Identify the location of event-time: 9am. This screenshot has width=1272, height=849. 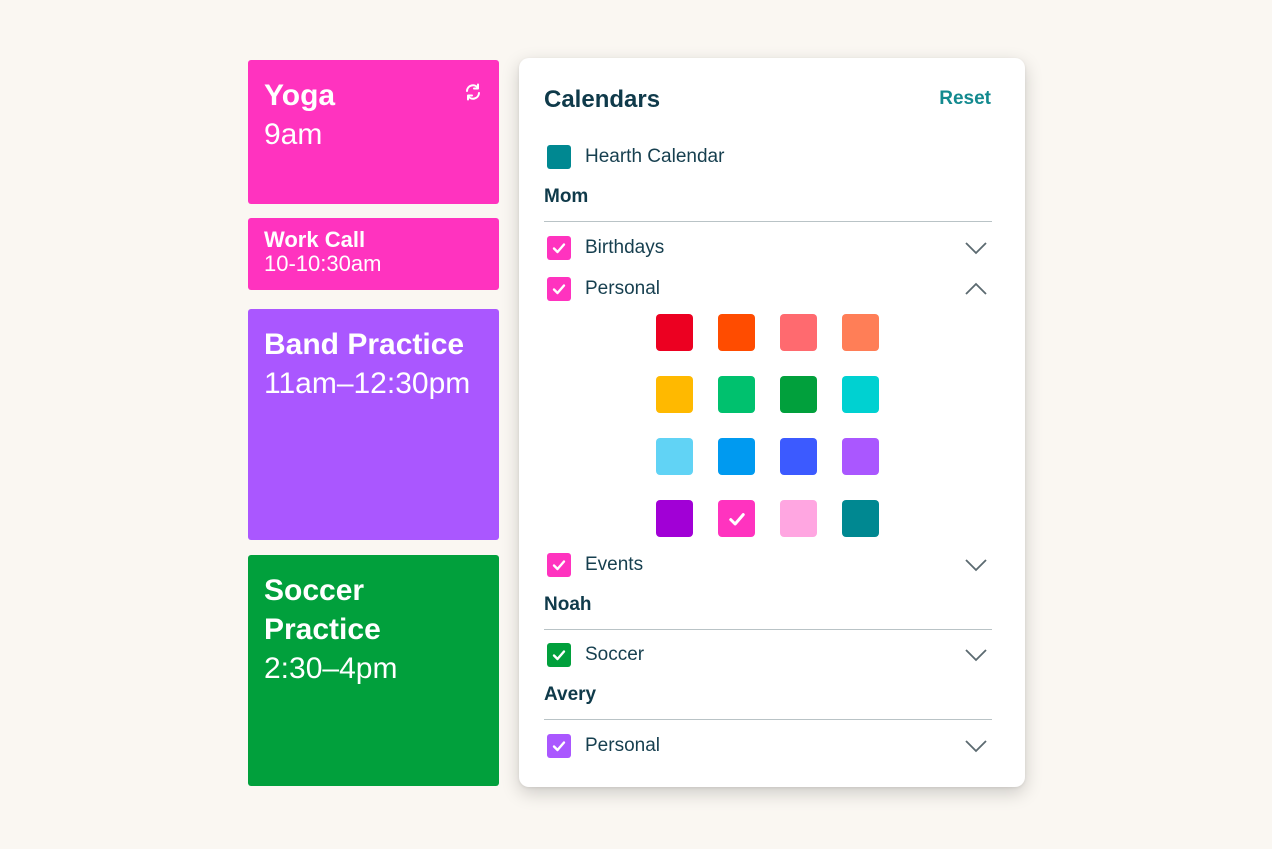
(293, 134).